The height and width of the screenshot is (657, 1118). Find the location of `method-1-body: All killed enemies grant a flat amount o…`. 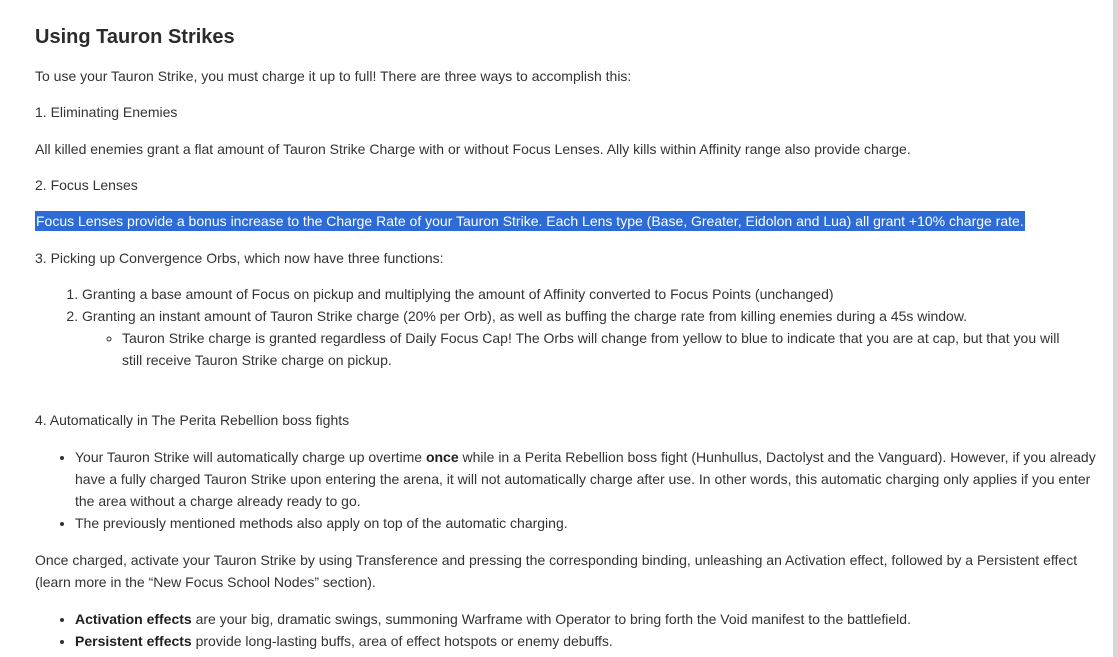

method-1-body: All killed enemies grant a flat amount o… is located at coordinates (473, 149).